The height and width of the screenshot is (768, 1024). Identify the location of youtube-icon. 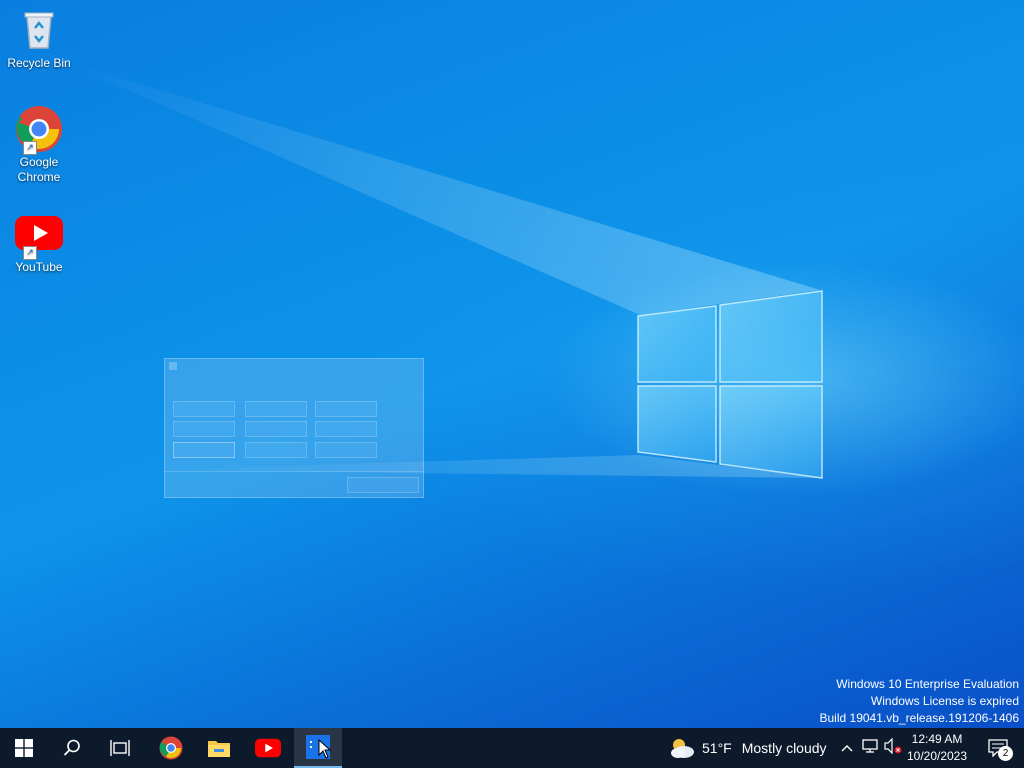
(268, 748).